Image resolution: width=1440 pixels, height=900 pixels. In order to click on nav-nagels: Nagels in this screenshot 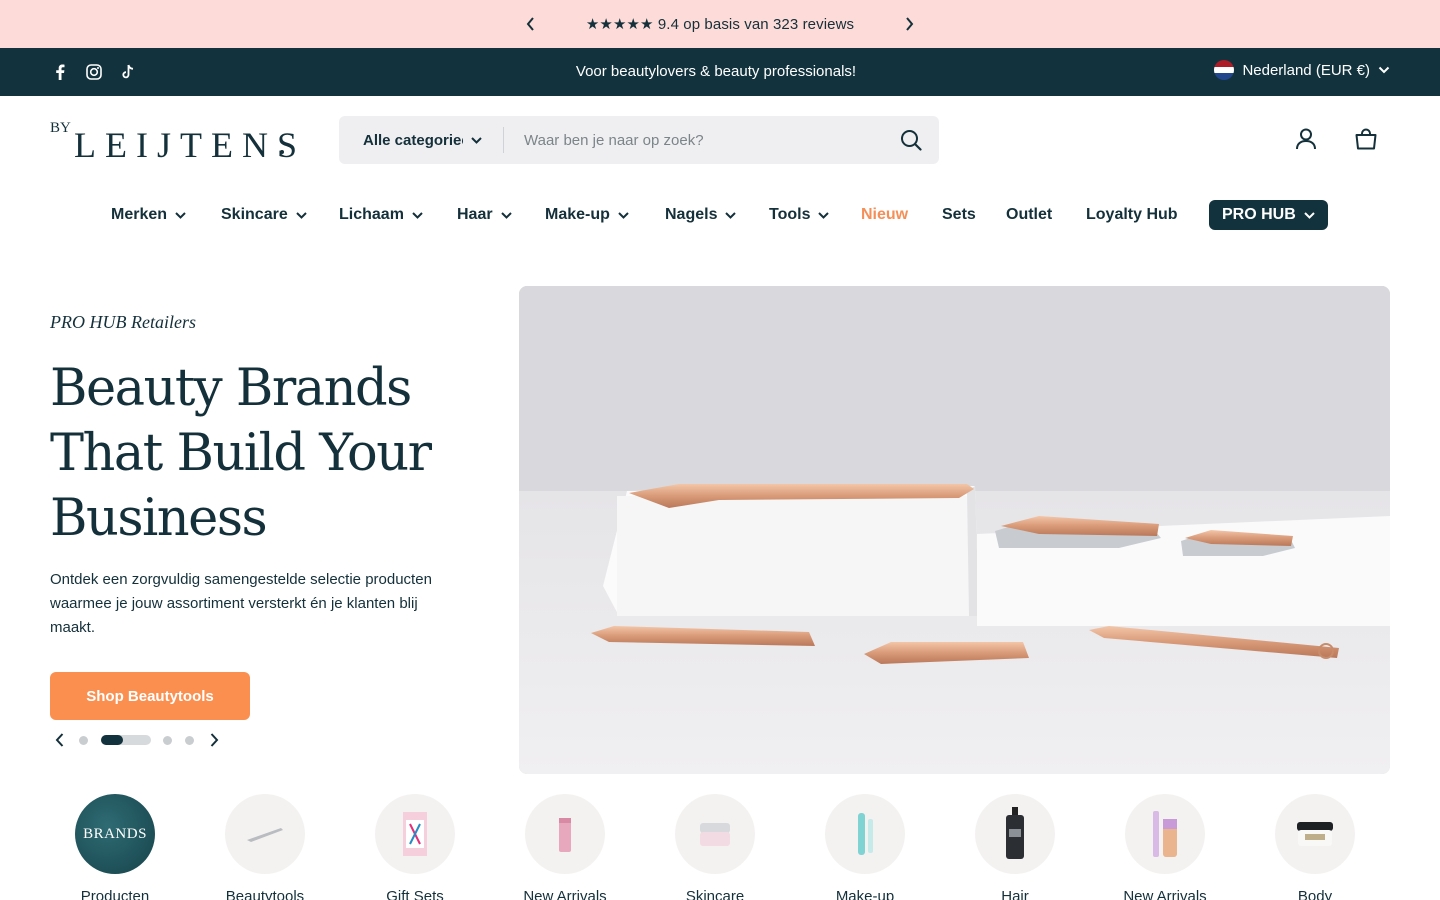, I will do `click(701, 215)`.